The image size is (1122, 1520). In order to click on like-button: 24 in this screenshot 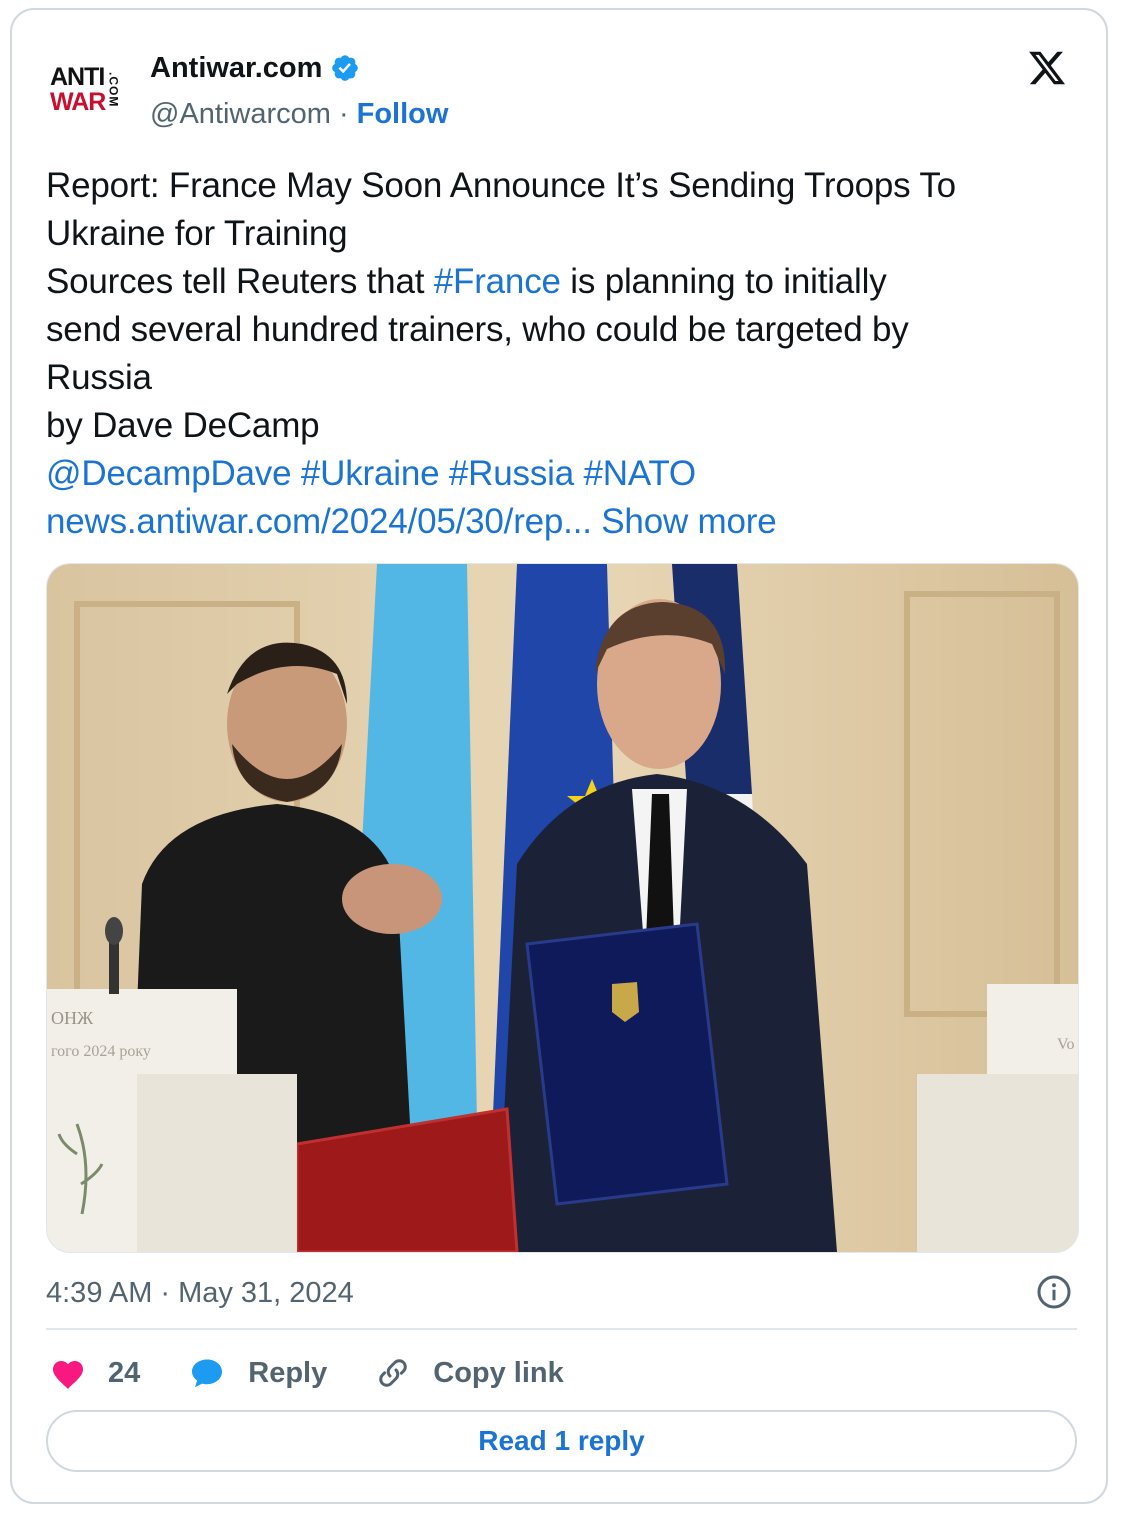, I will do `click(95, 1373)`.